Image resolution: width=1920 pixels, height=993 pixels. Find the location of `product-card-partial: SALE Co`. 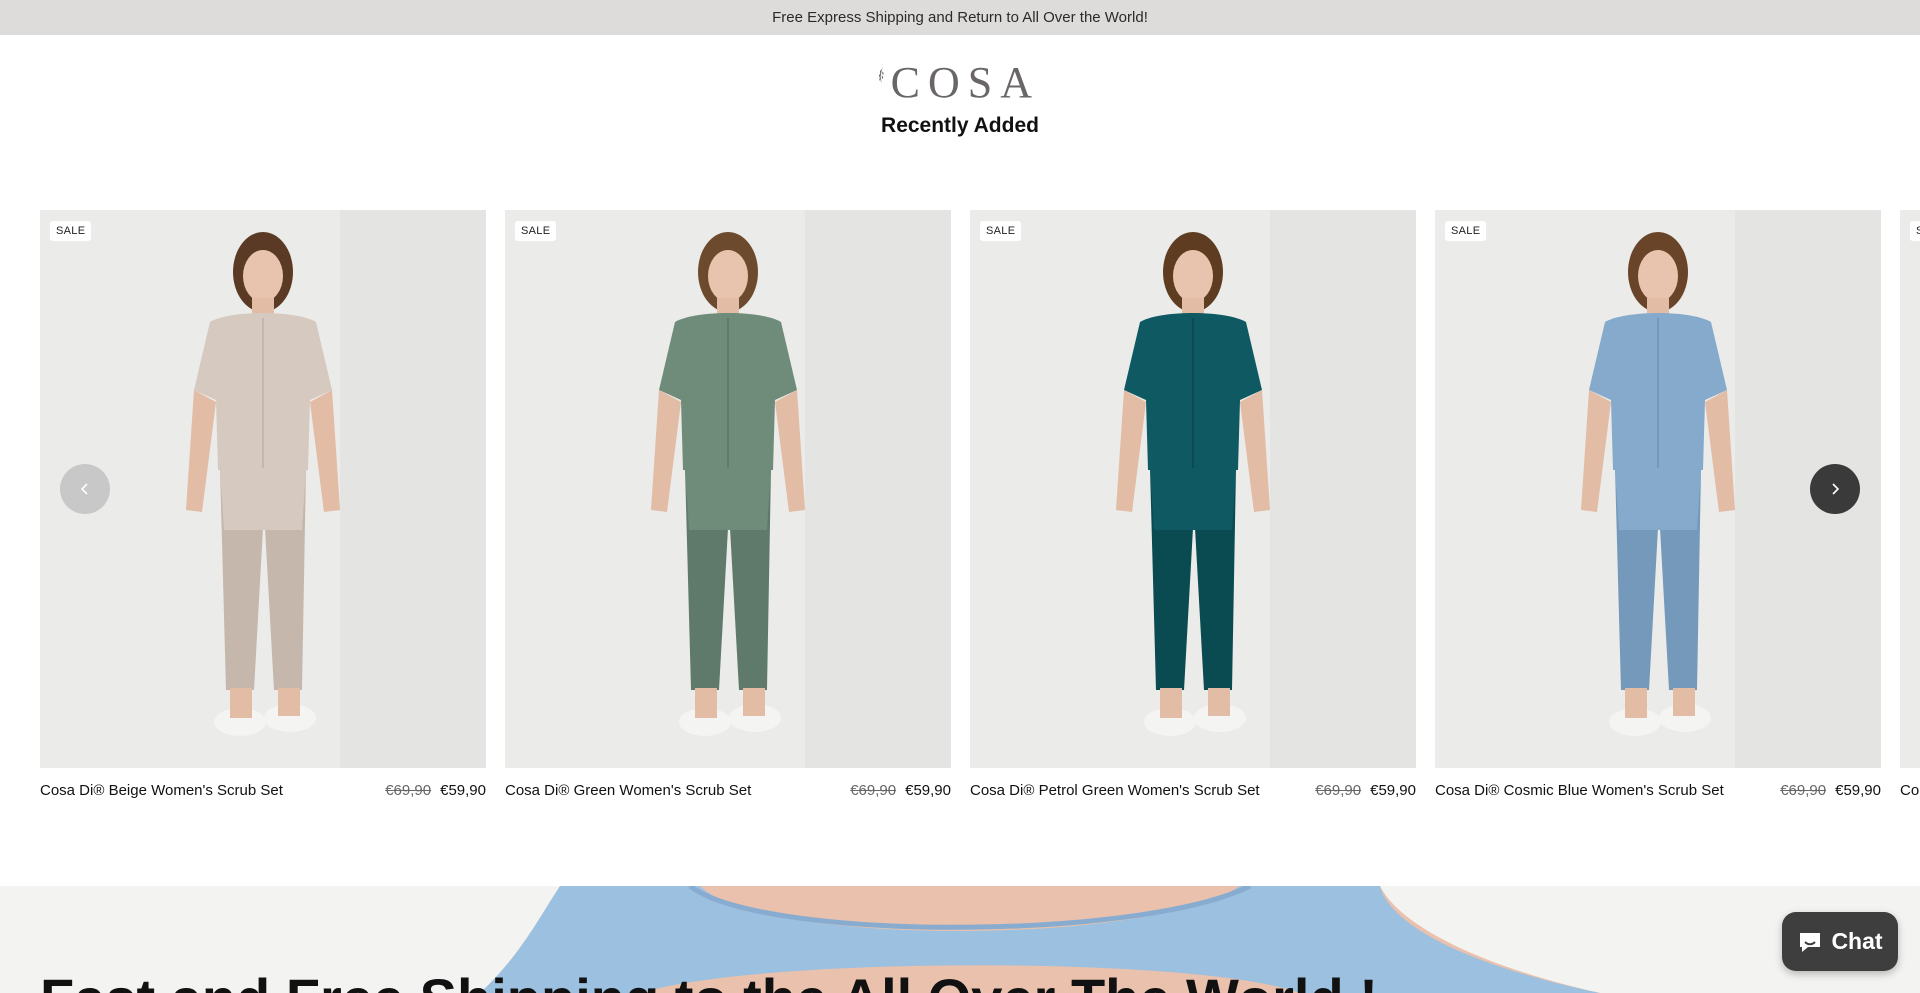

product-card-partial: SALE Co is located at coordinates (1910, 504).